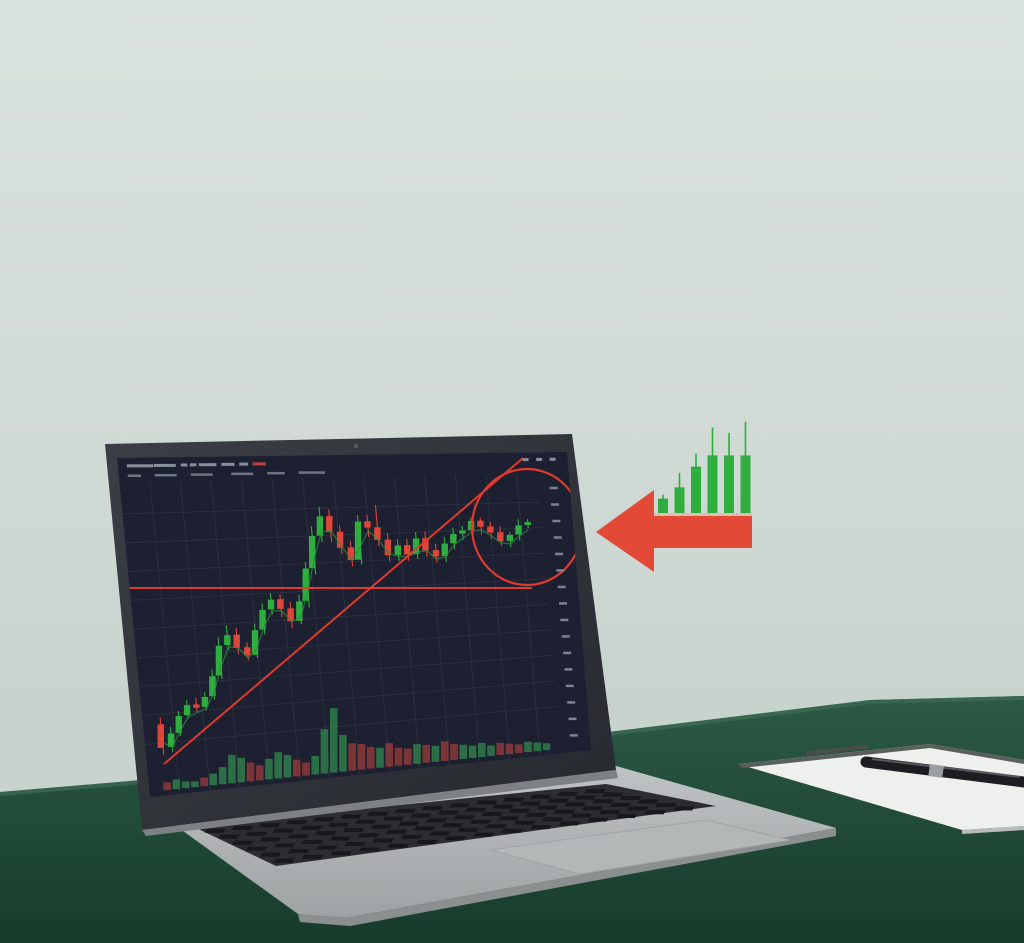 The width and height of the screenshot is (1024, 943). What do you see at coordinates (745, 467) in the screenshot?
I see `icon-bar` at bounding box center [745, 467].